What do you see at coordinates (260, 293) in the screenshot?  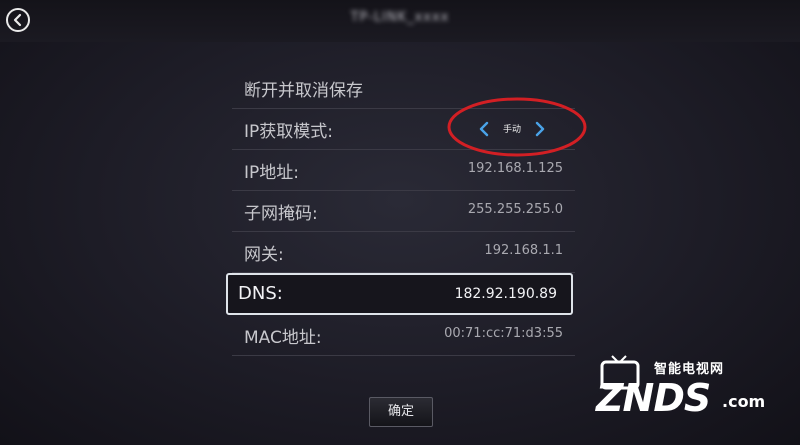 I see `dns-label: DNS:` at bounding box center [260, 293].